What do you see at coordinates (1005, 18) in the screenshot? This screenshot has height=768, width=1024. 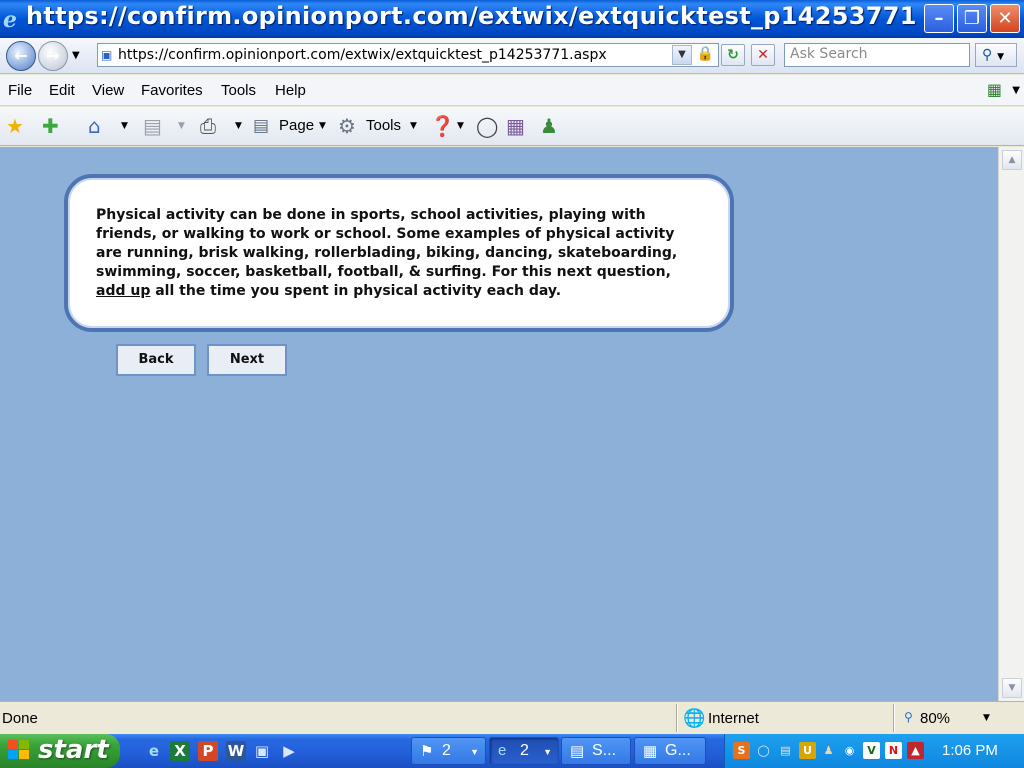 I see `close-button: ✕` at bounding box center [1005, 18].